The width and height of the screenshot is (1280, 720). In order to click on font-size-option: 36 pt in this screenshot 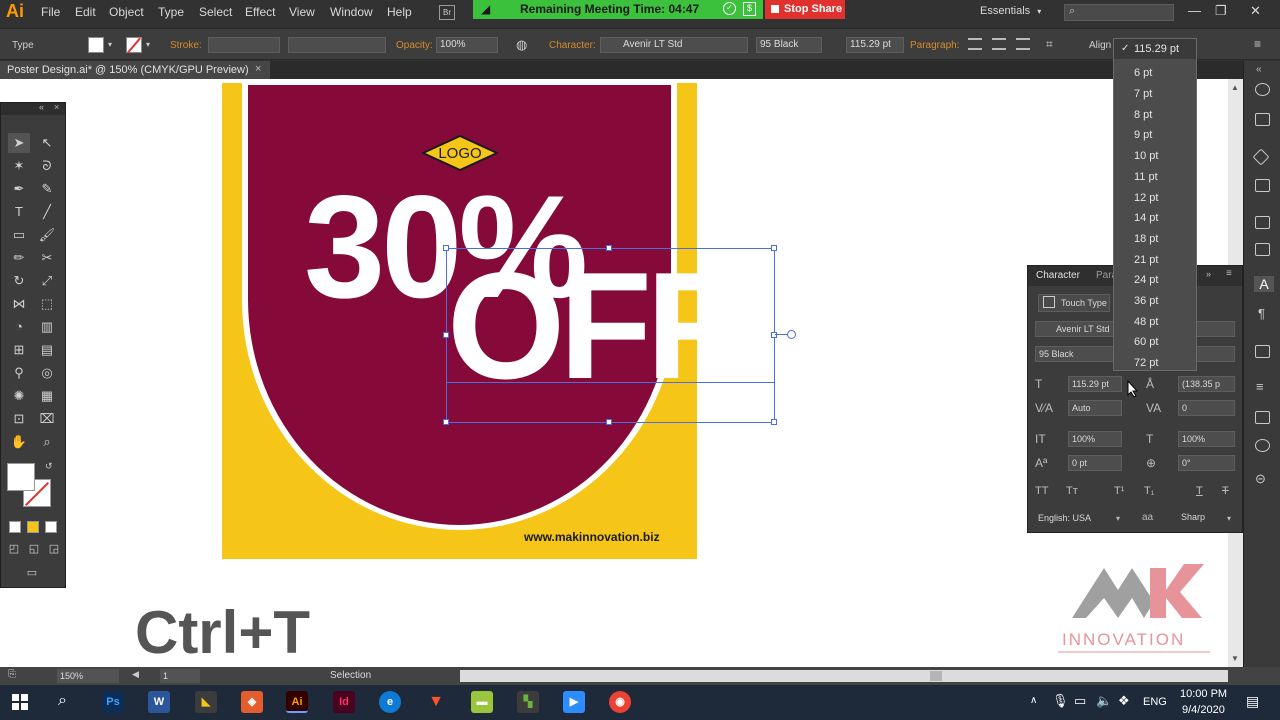, I will do `click(1146, 301)`.